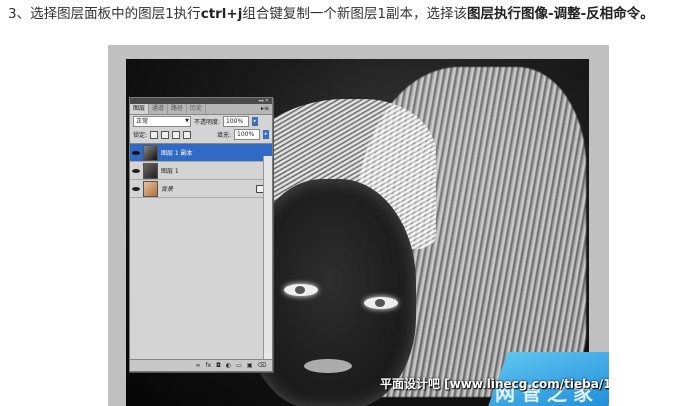 This screenshot has height=406, width=697. Describe the element at coordinates (201, 134) in the screenshot. I see `lock-row: 锁定: 填充: 100% ▸` at that location.